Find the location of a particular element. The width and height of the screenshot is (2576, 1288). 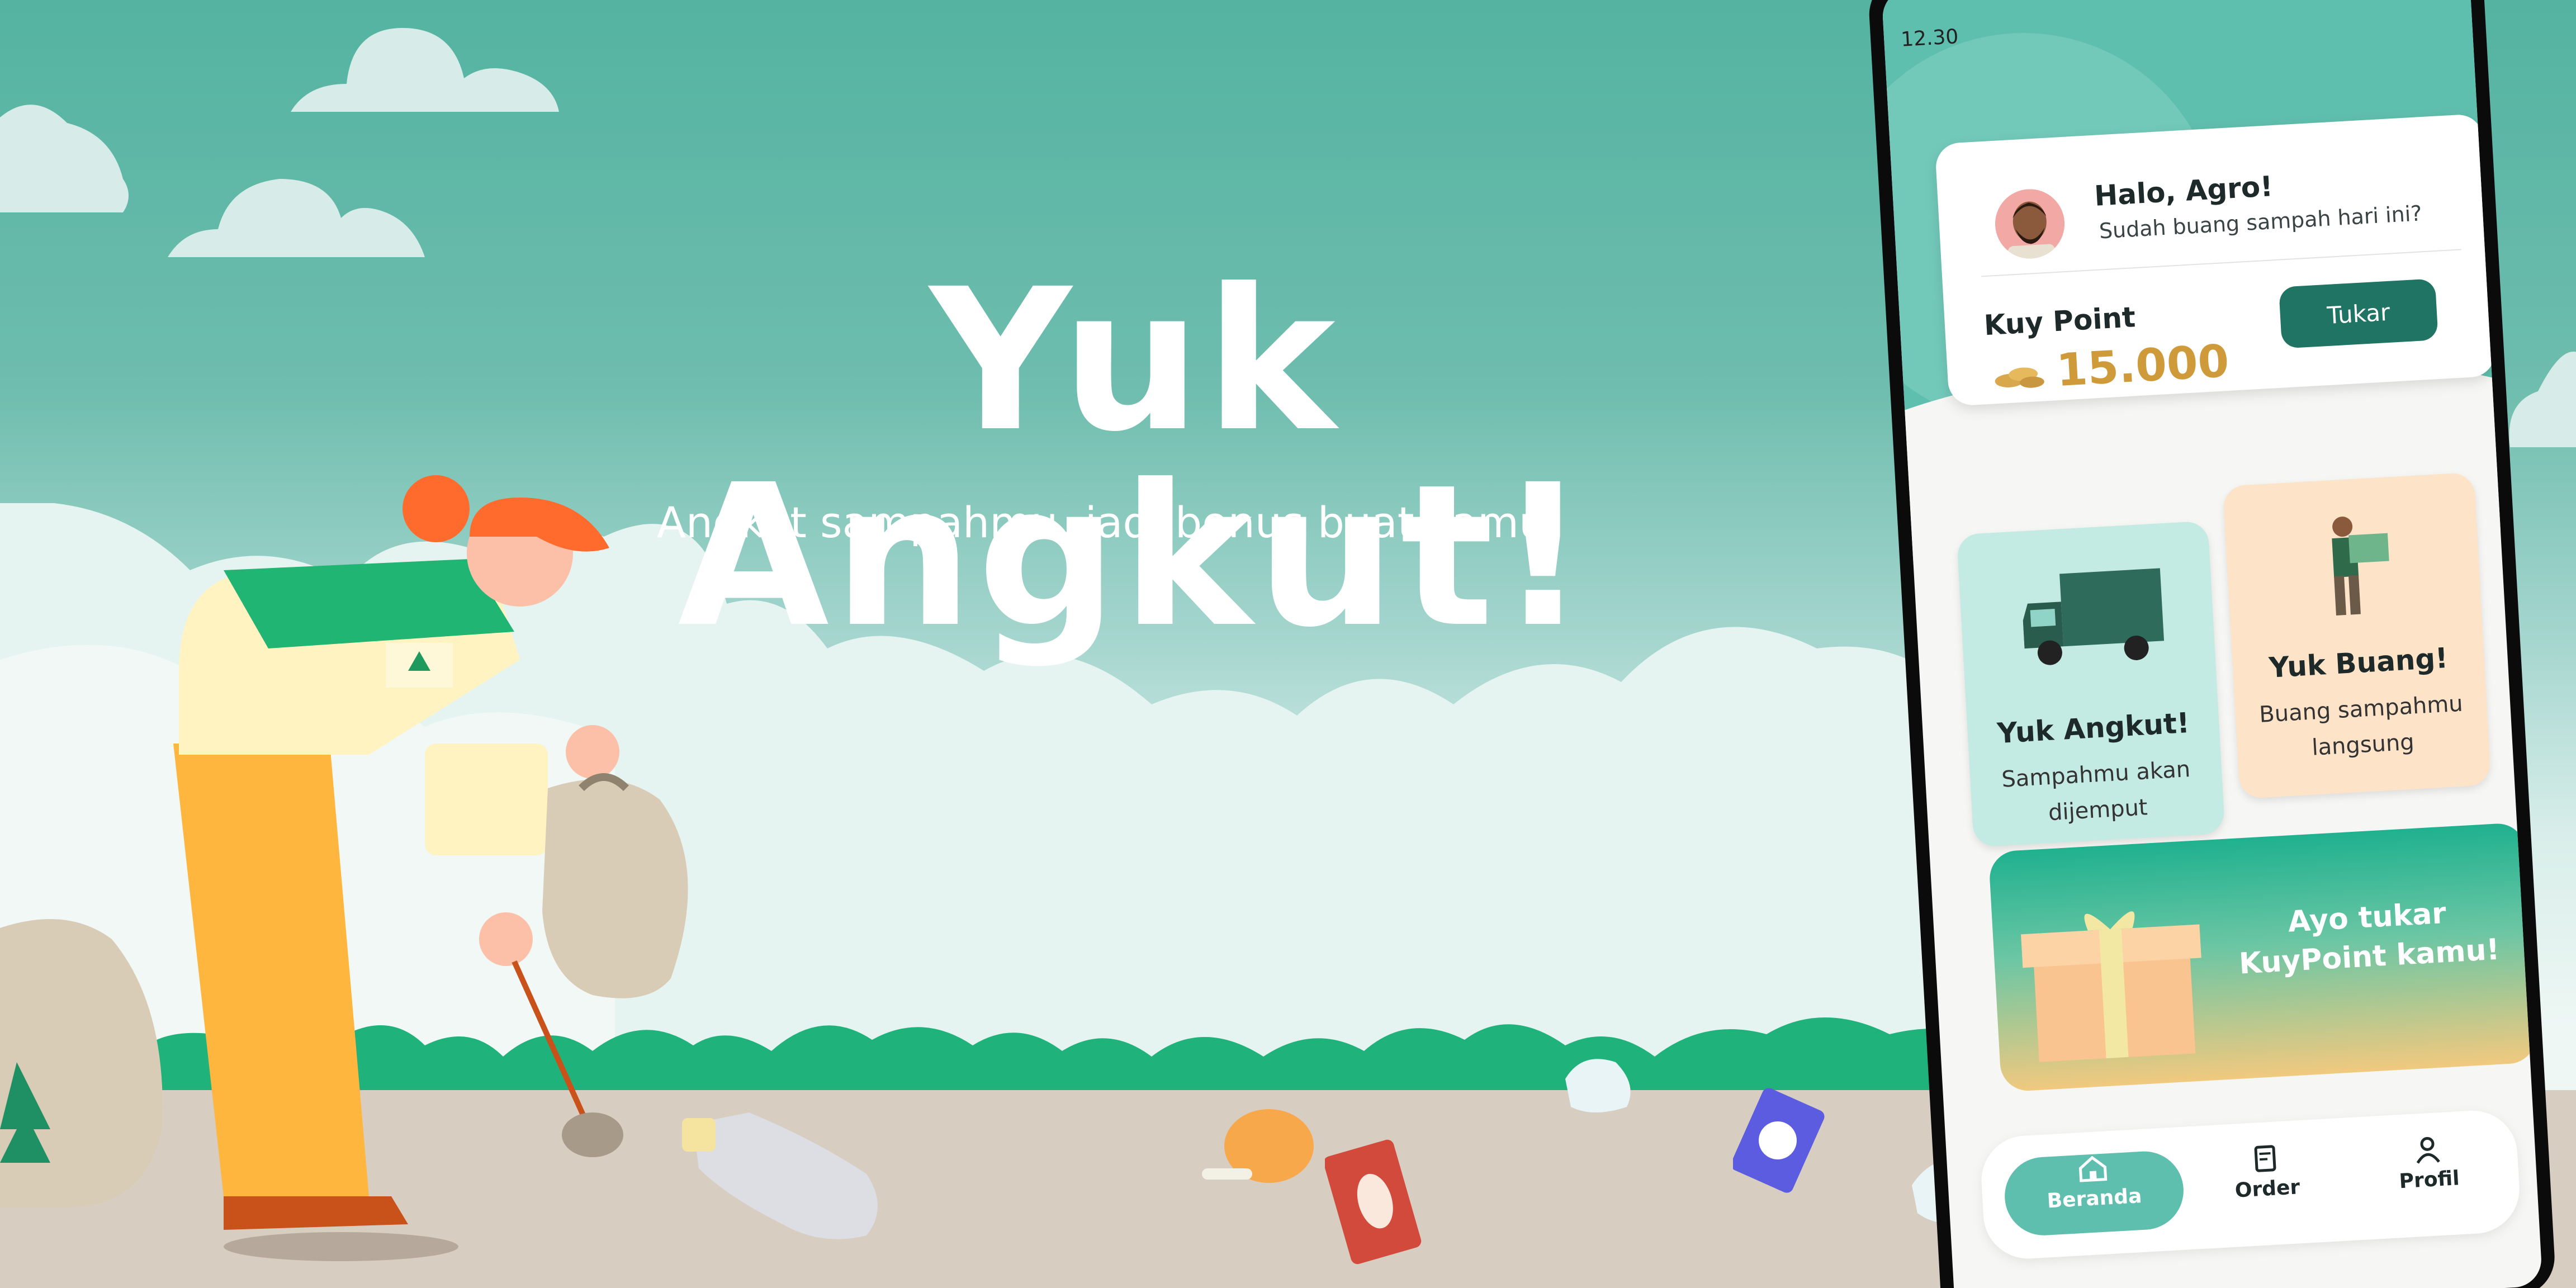

tile-yuk-buang-title: Yuk Buang! is located at coordinates (2358, 662).